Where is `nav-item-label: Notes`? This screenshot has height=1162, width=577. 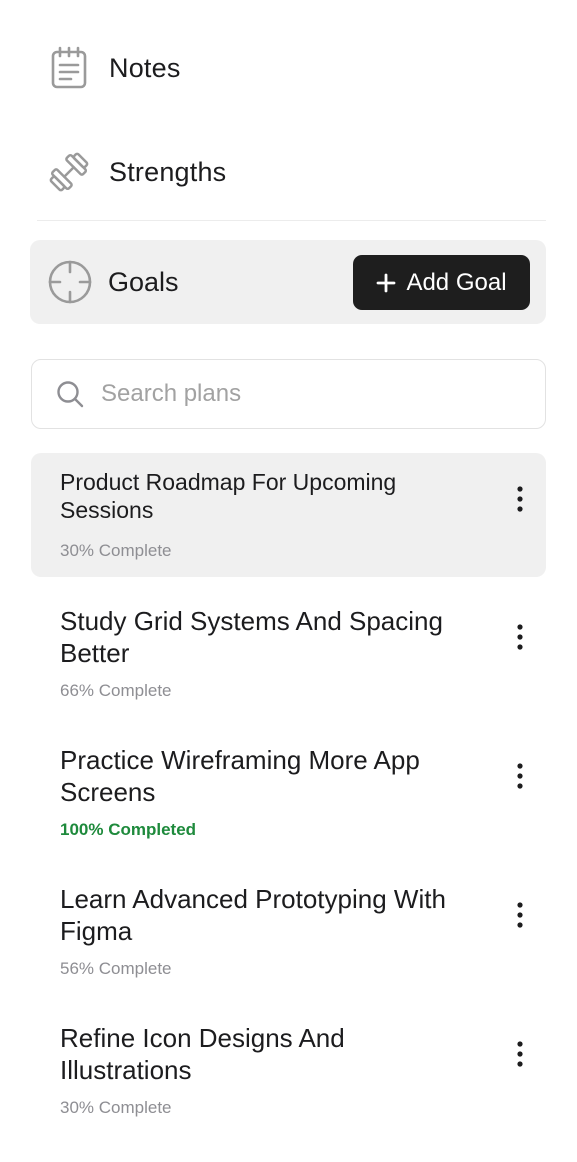
nav-item-label: Notes is located at coordinates (145, 67).